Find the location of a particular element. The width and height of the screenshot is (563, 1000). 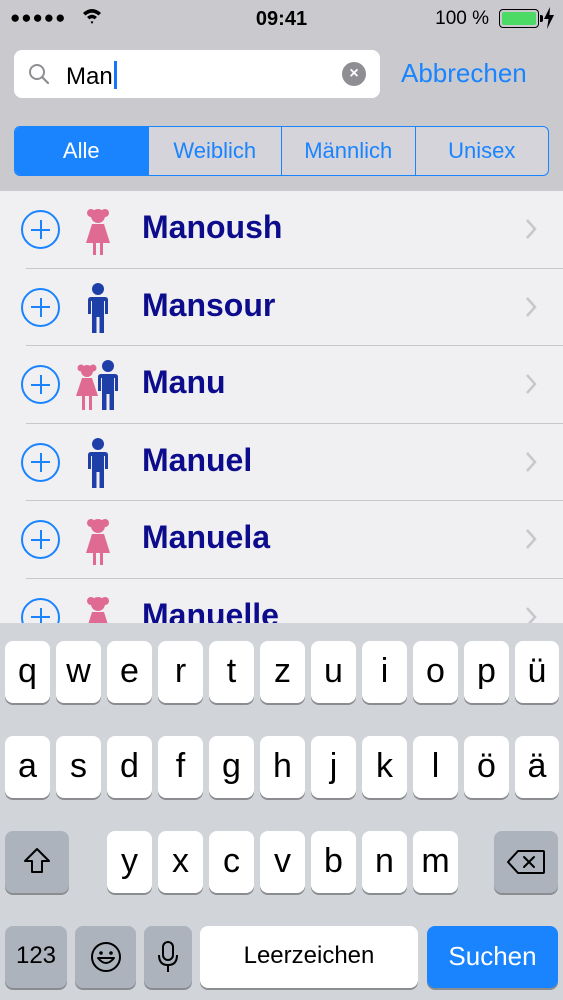

key-j: j is located at coordinates (333, 767).